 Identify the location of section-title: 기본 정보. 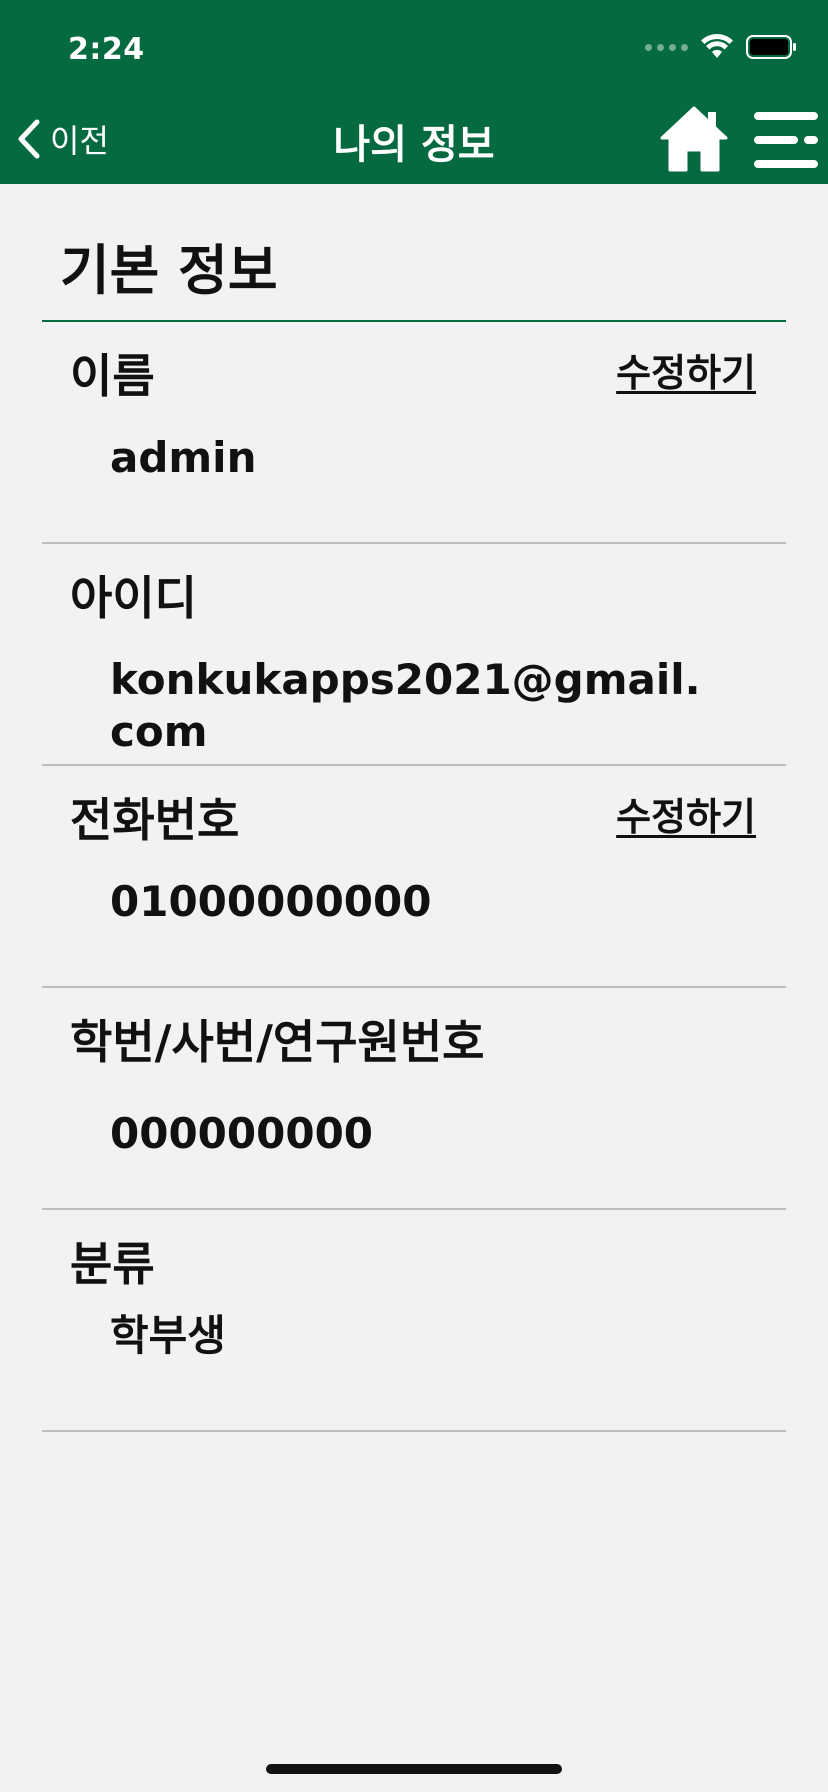
(169, 270).